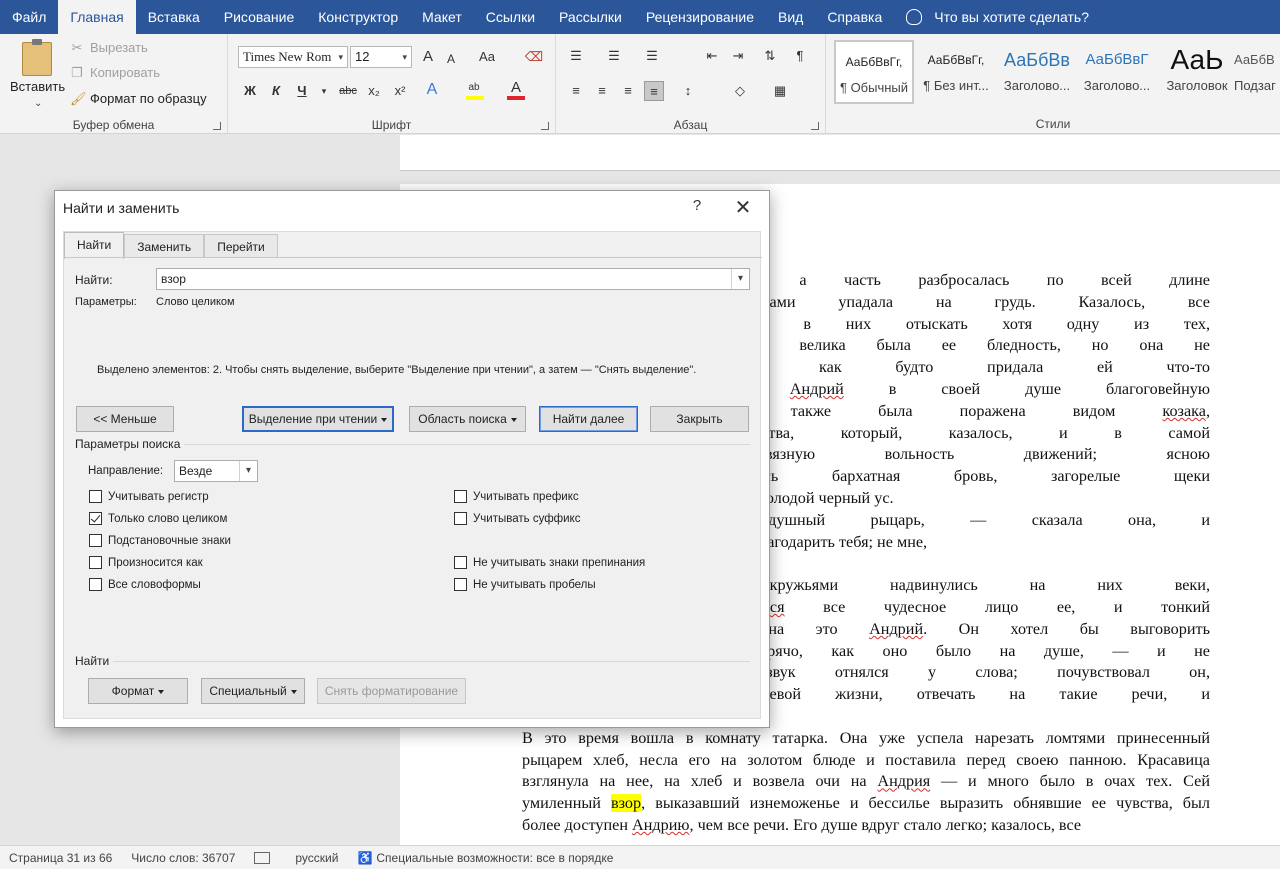  Describe the element at coordinates (94, 280) in the screenshot. I see `find-label: Найти:` at that location.